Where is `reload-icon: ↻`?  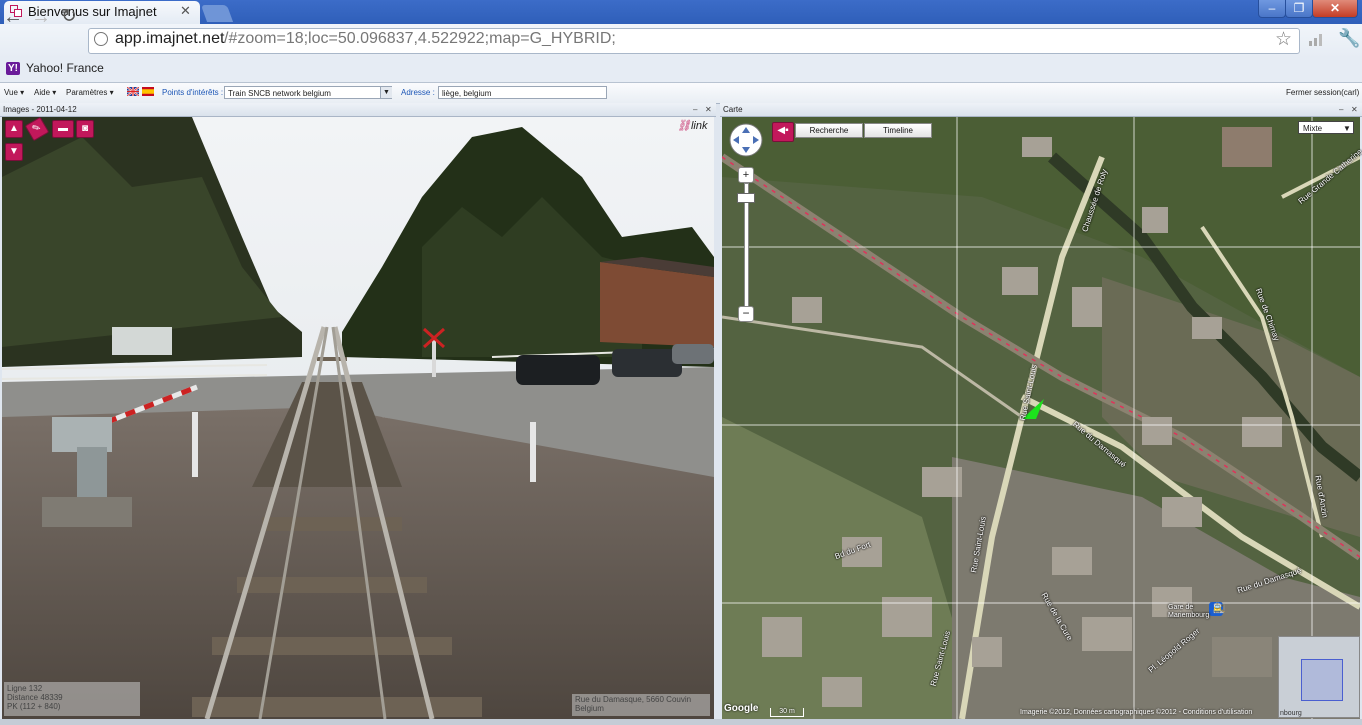
reload-icon: ↻ is located at coordinates (69, 17).